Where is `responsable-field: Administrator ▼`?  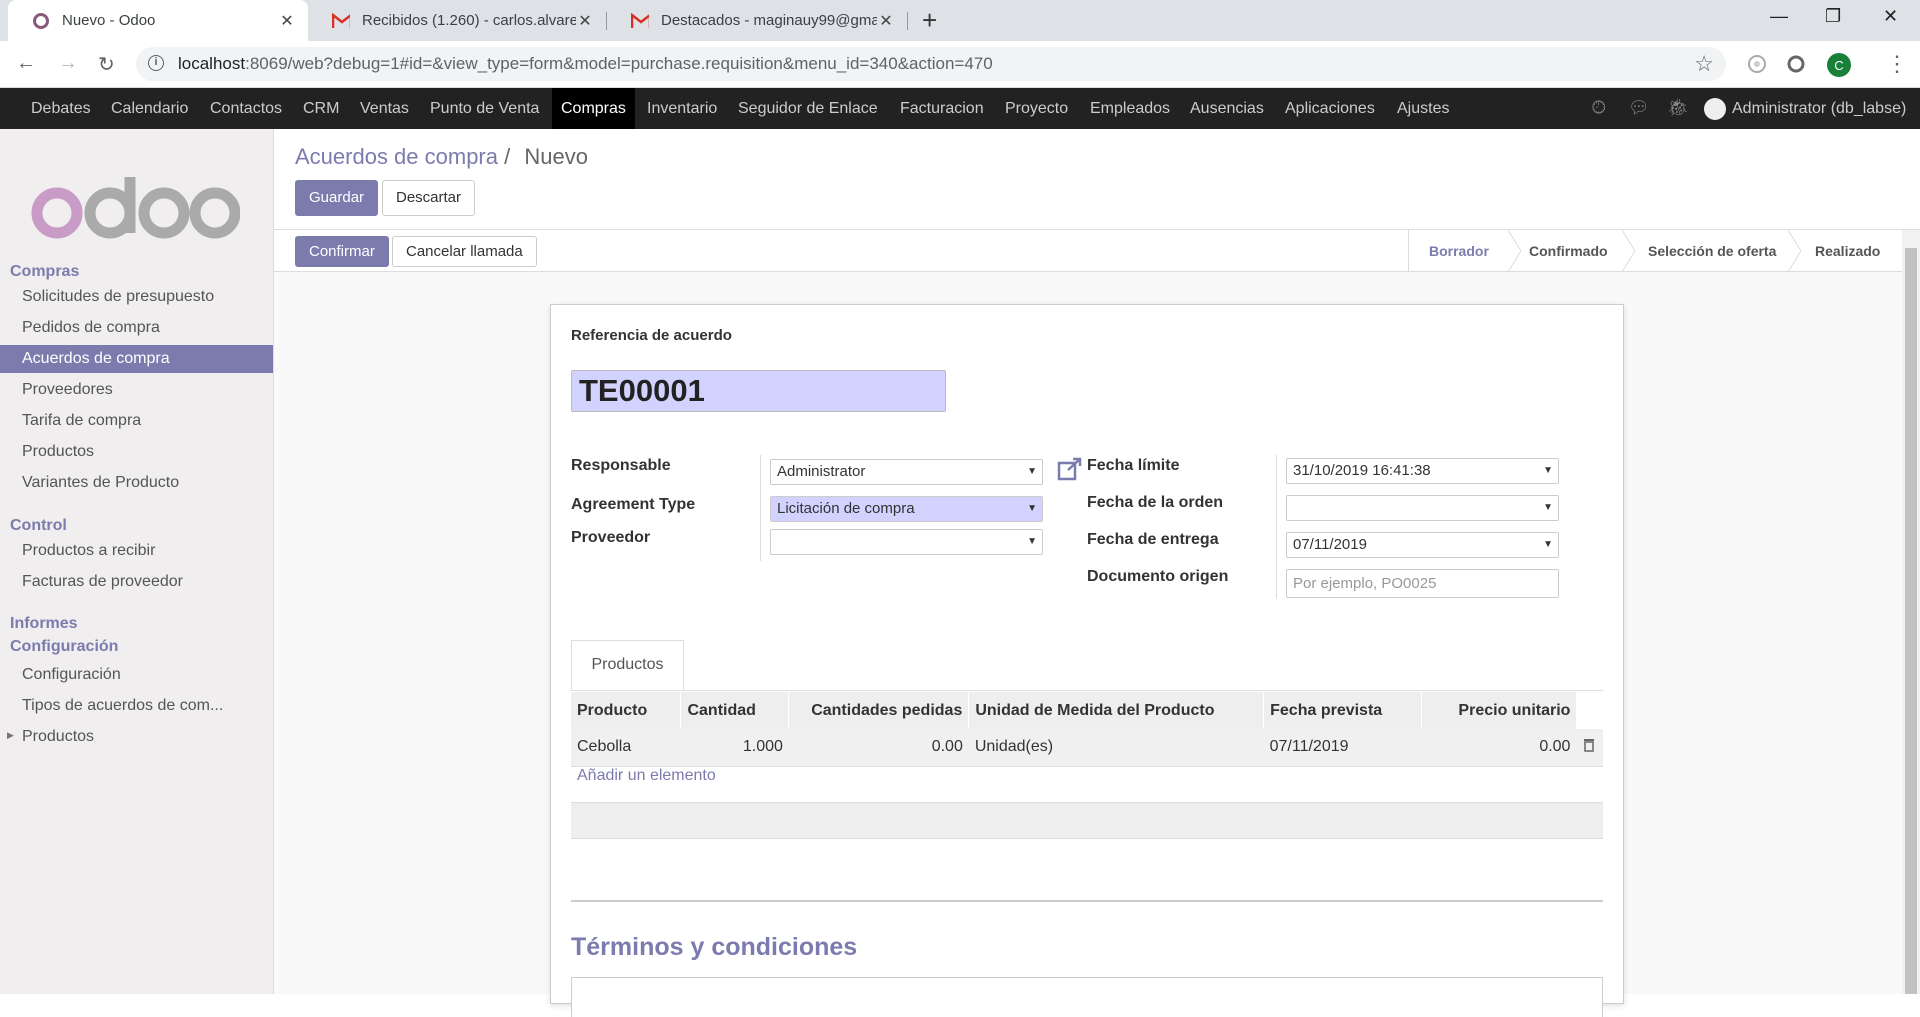
responsable-field: Administrator ▼ is located at coordinates (906, 472).